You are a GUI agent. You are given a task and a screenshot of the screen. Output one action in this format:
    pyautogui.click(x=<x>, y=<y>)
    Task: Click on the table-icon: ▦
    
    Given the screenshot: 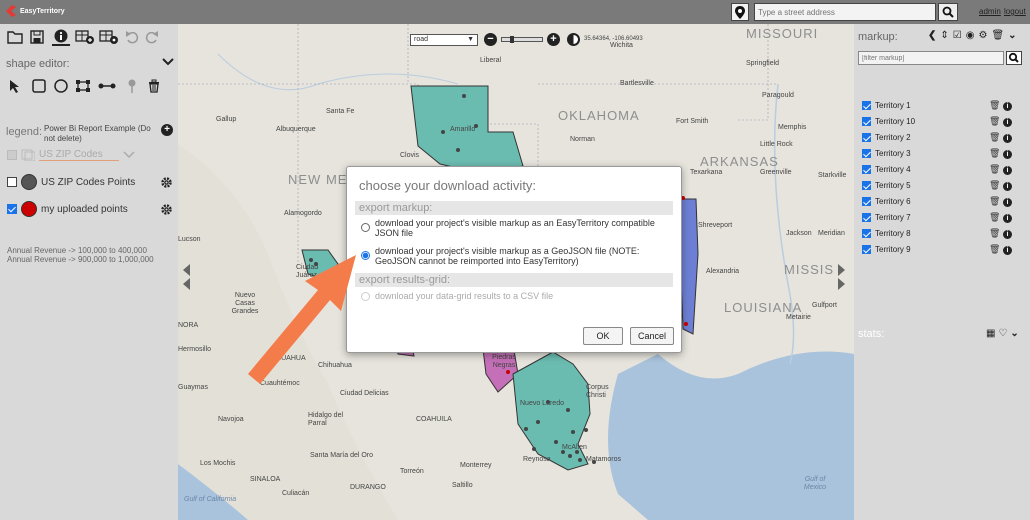 What is the action you would take?
    pyautogui.click(x=990, y=333)
    